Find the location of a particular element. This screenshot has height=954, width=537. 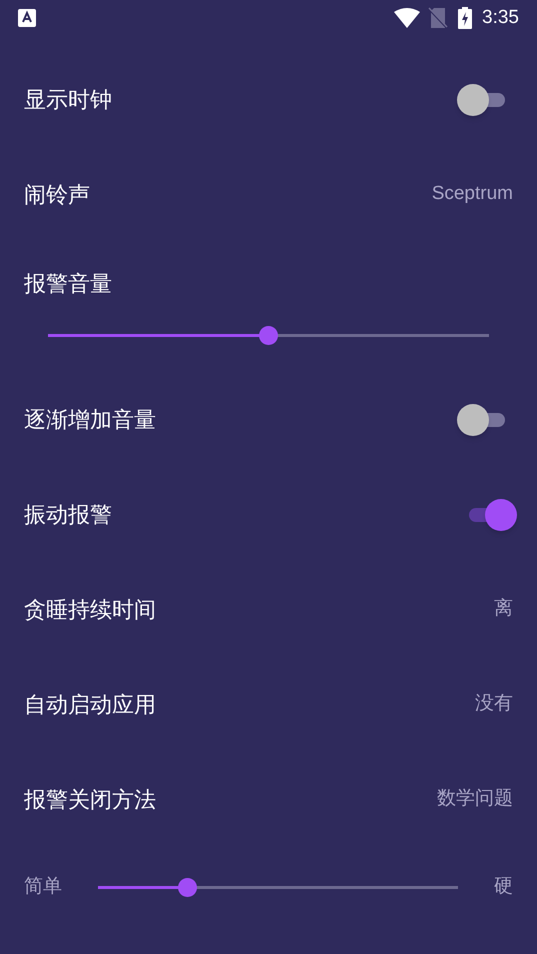

wifi-icon is located at coordinates (407, 18).